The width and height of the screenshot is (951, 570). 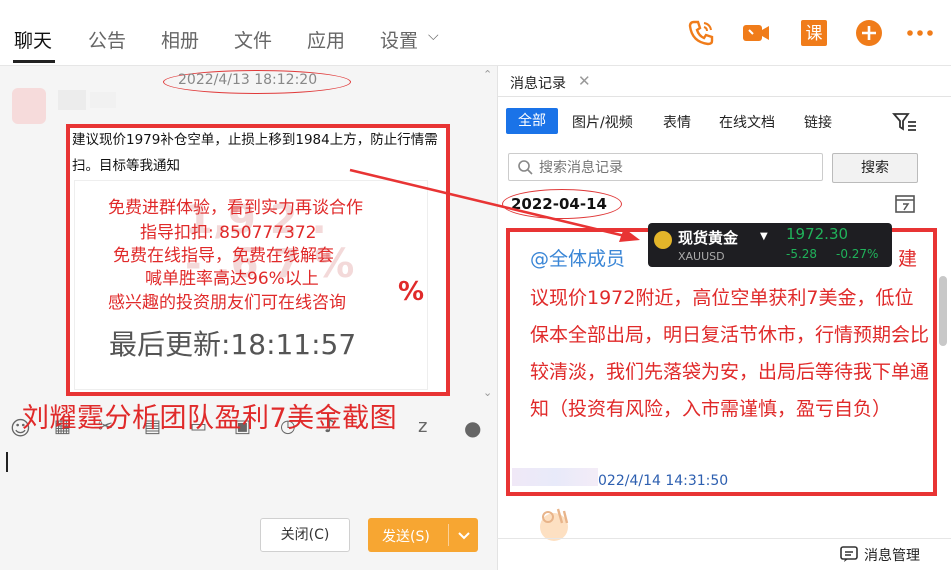 What do you see at coordinates (448, 535) in the screenshot?
I see `send-divider` at bounding box center [448, 535].